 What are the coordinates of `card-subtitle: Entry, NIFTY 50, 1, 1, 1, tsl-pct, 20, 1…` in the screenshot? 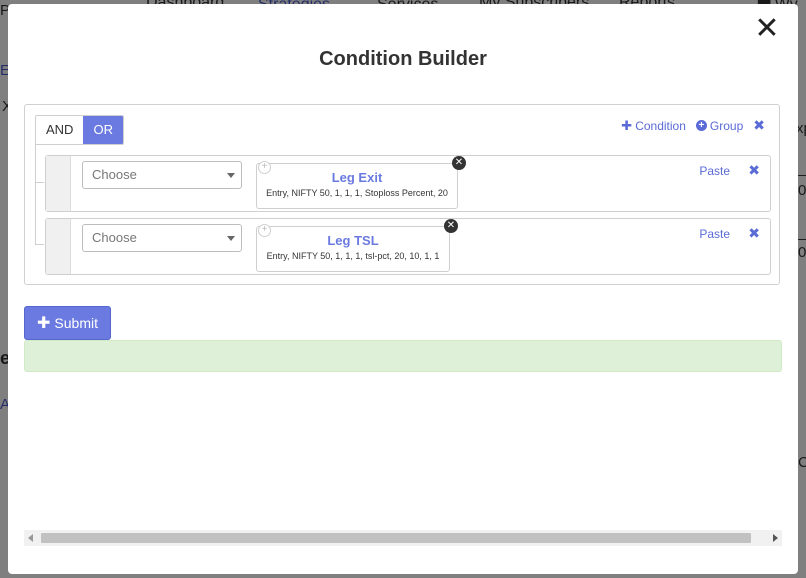 It's located at (353, 256).